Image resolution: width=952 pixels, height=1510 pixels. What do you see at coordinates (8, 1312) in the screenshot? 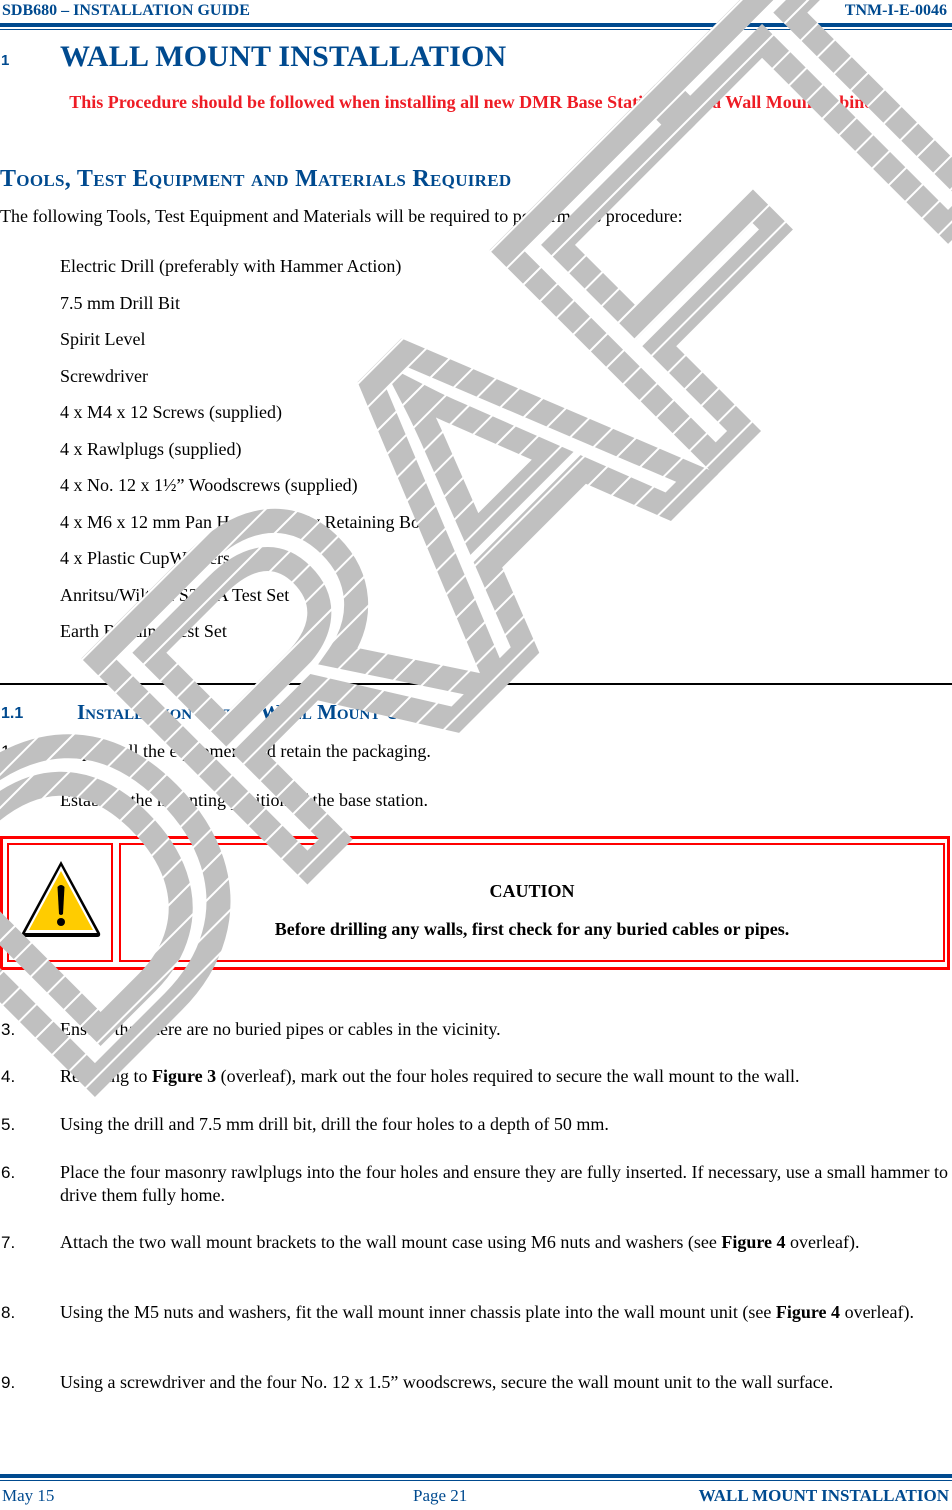
I see `step-number: 8.` at bounding box center [8, 1312].